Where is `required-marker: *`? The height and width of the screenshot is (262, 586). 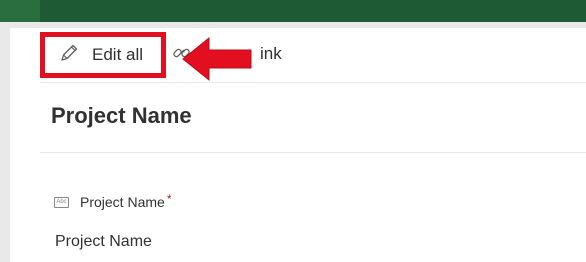
required-marker: * is located at coordinates (169, 199).